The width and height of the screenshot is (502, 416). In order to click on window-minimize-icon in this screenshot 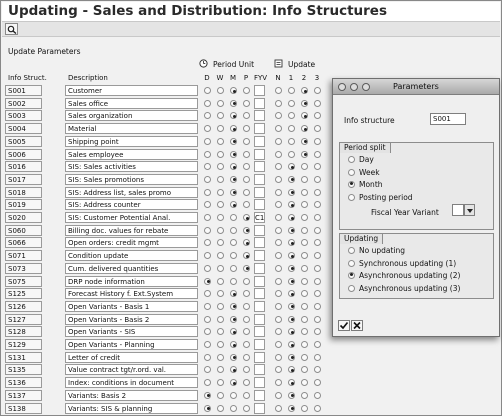, I will do `click(354, 87)`.